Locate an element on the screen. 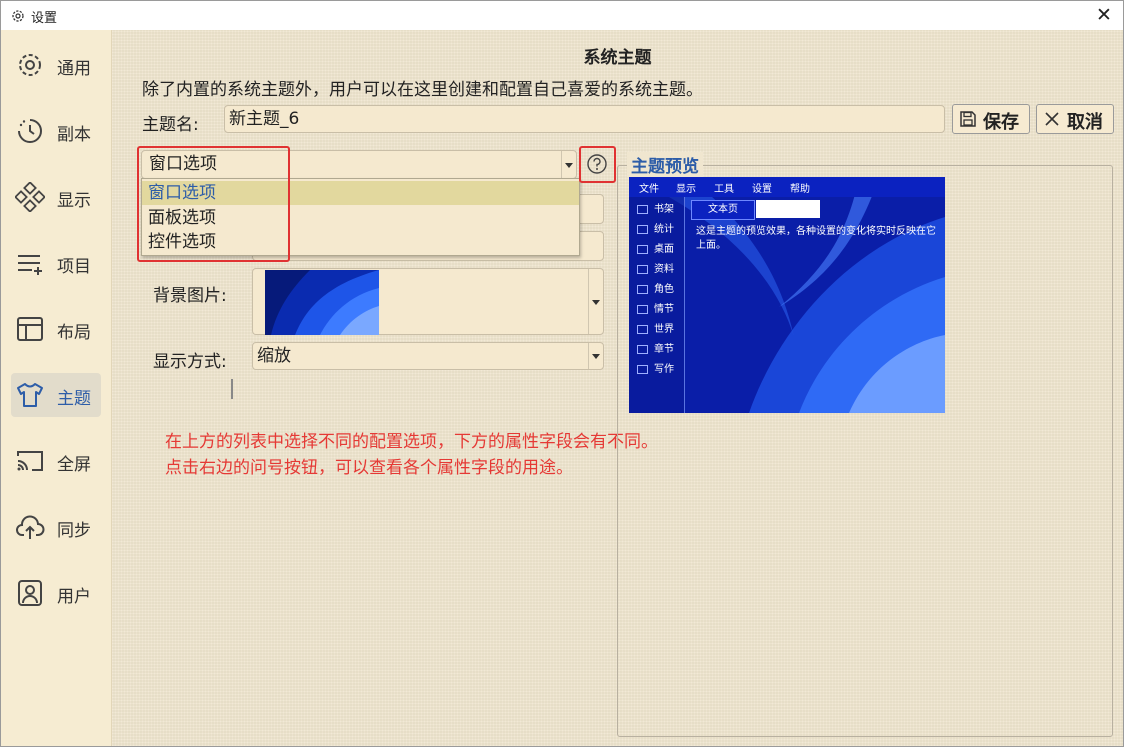 This screenshot has width=1124, height=747. preview-body-text: 这是主题的预览效果，各种设置的变化将实时反映在它上面。 is located at coordinates (816, 238).